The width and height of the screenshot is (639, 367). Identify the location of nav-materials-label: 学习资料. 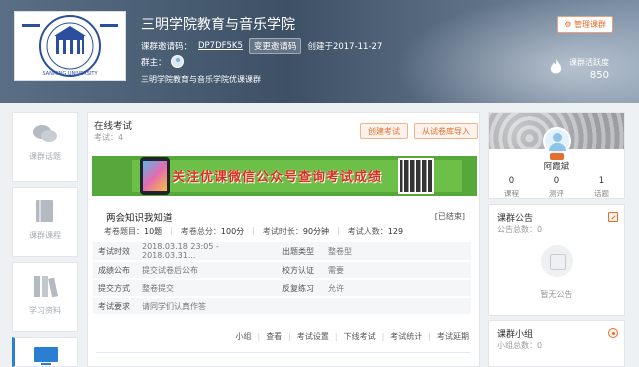
(45, 310).